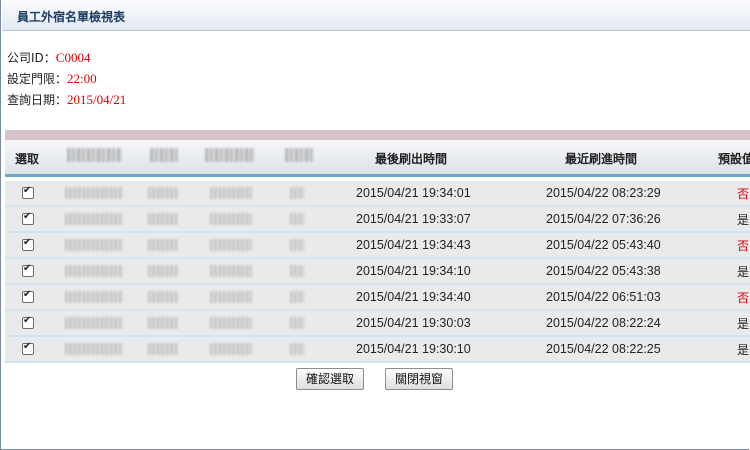  Describe the element at coordinates (37, 100) in the screenshot. I see `query-date-label: 查詢日期：` at that location.